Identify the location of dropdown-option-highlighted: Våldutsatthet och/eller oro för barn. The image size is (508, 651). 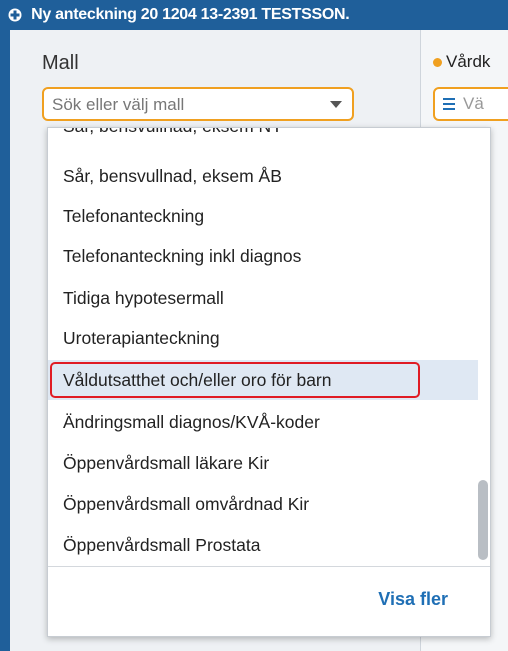
(263, 380).